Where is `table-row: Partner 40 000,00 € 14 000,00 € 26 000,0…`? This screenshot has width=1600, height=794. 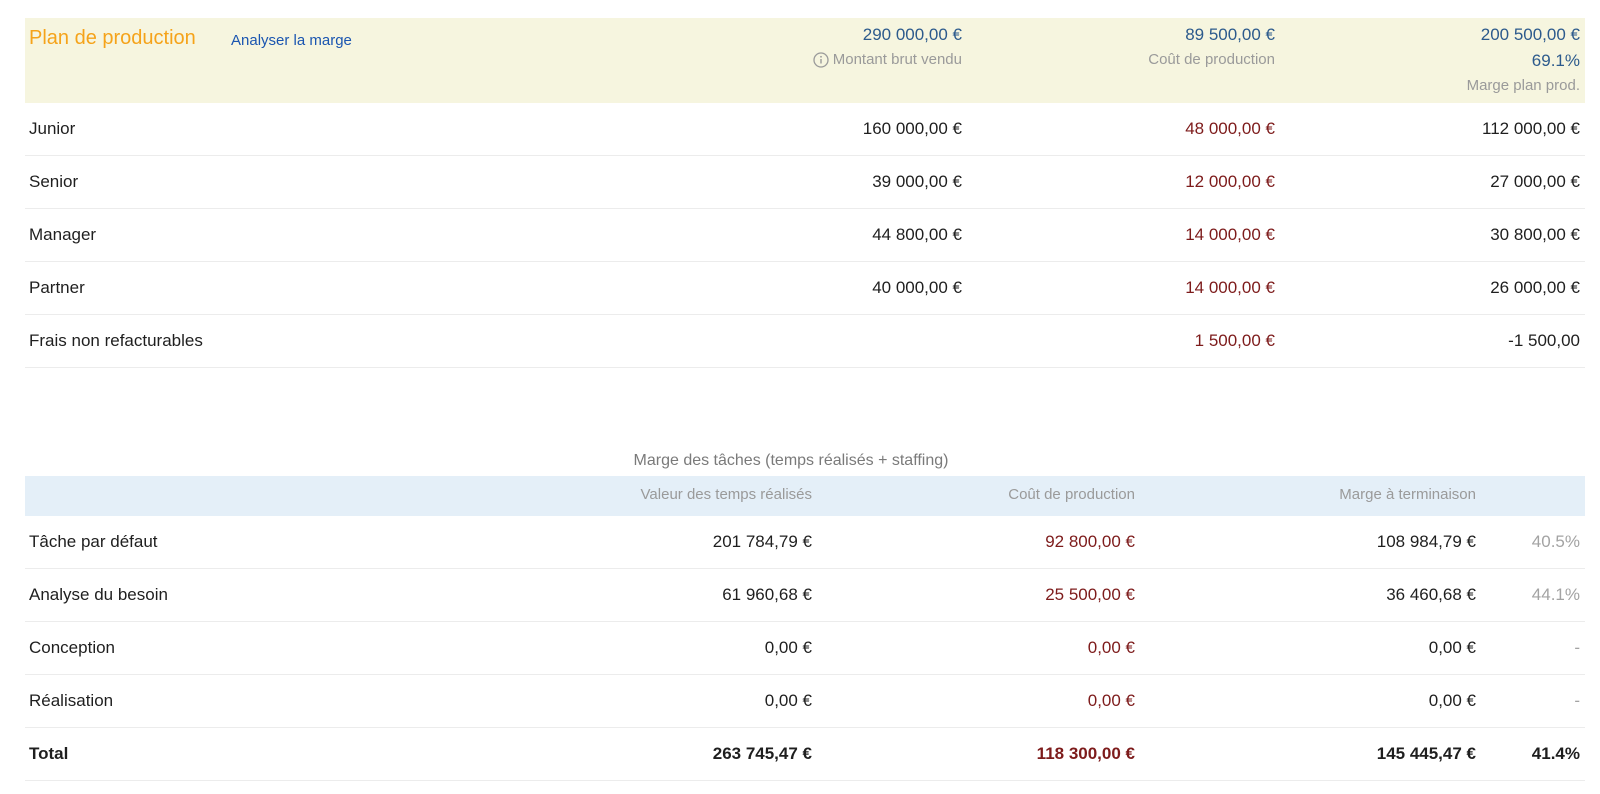 table-row: Partner 40 000,00 € 14 000,00 € 26 000,0… is located at coordinates (805, 288).